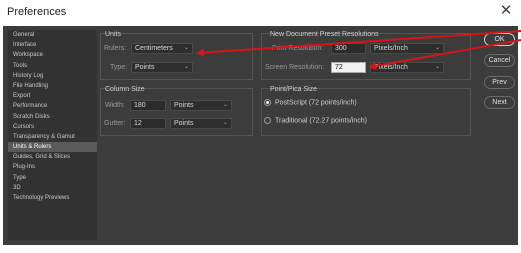 This screenshot has height=253, width=521. Describe the element at coordinates (358, 43) in the screenshot. I see `arrow-to-rulers` at that location.